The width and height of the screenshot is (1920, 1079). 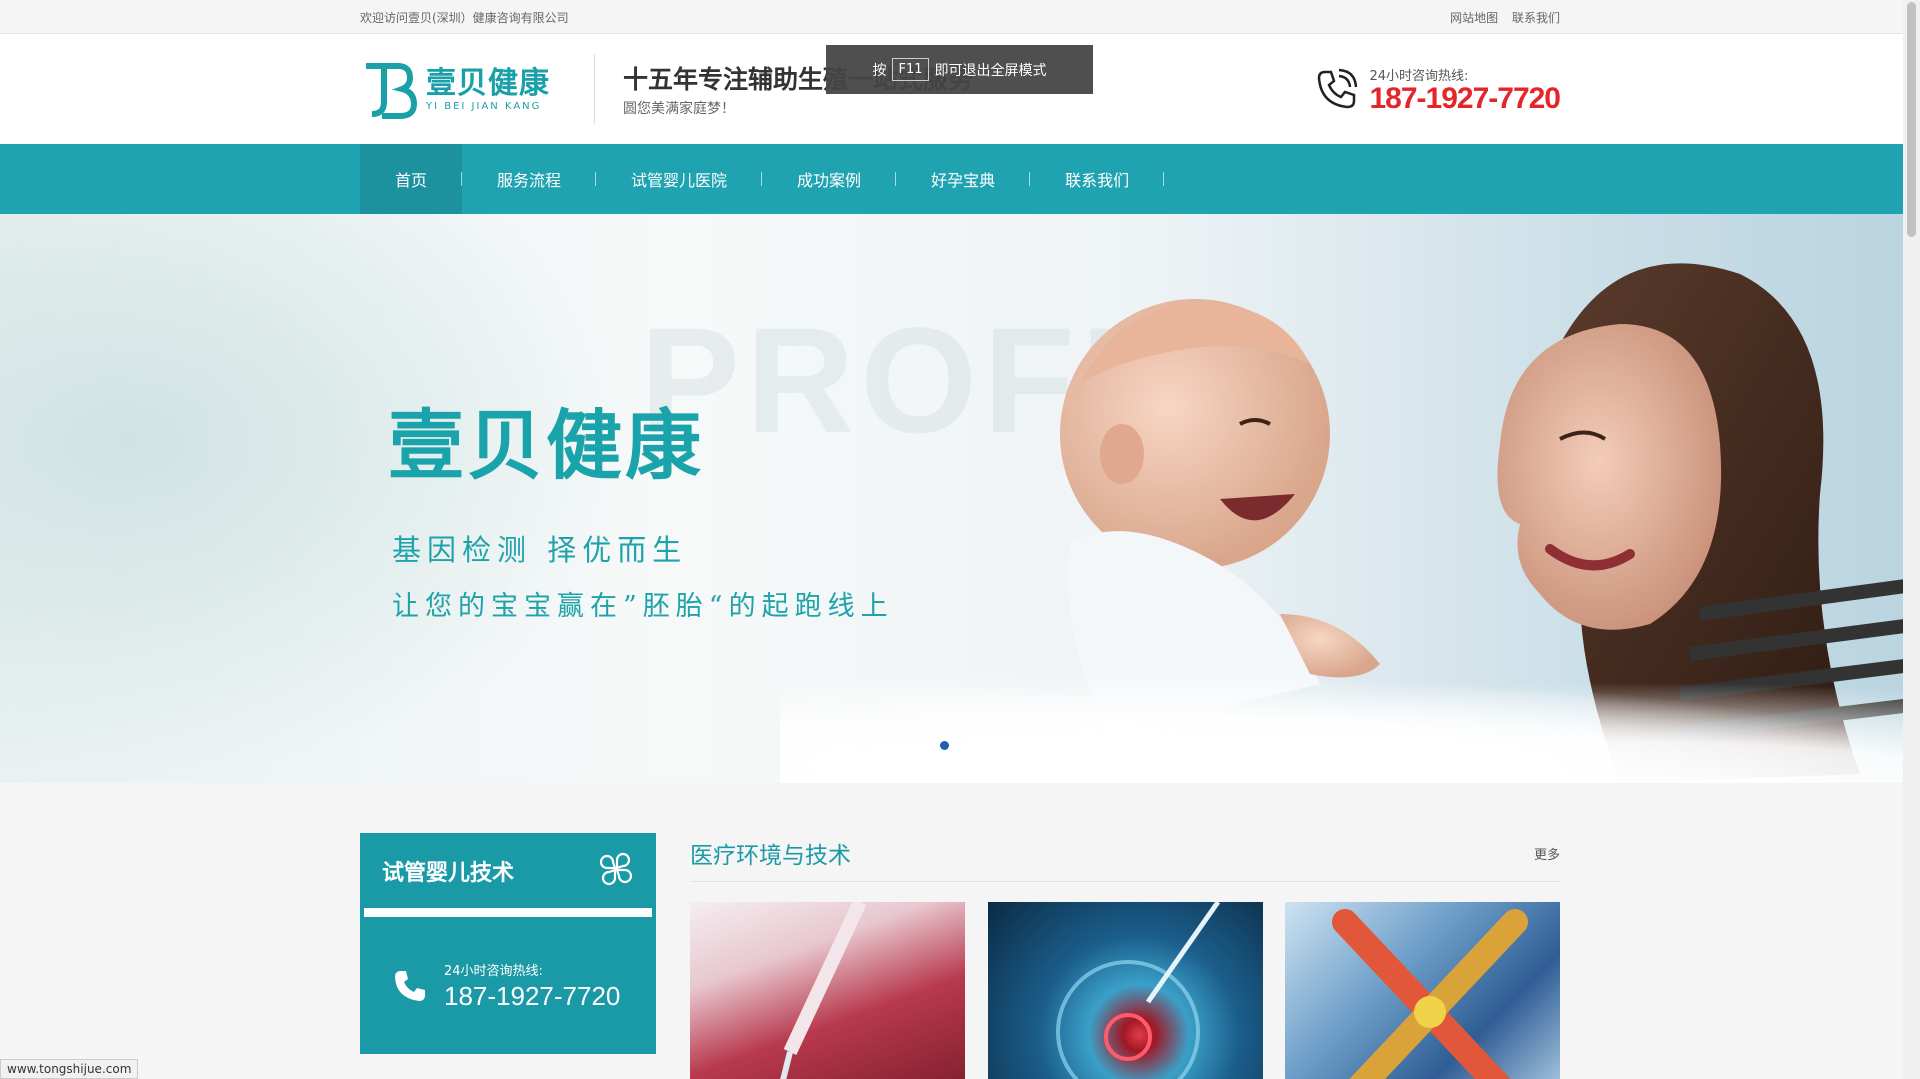 What do you see at coordinates (1419, 76) in the screenshot?
I see `hotline-label: 24小时咨询热线:` at bounding box center [1419, 76].